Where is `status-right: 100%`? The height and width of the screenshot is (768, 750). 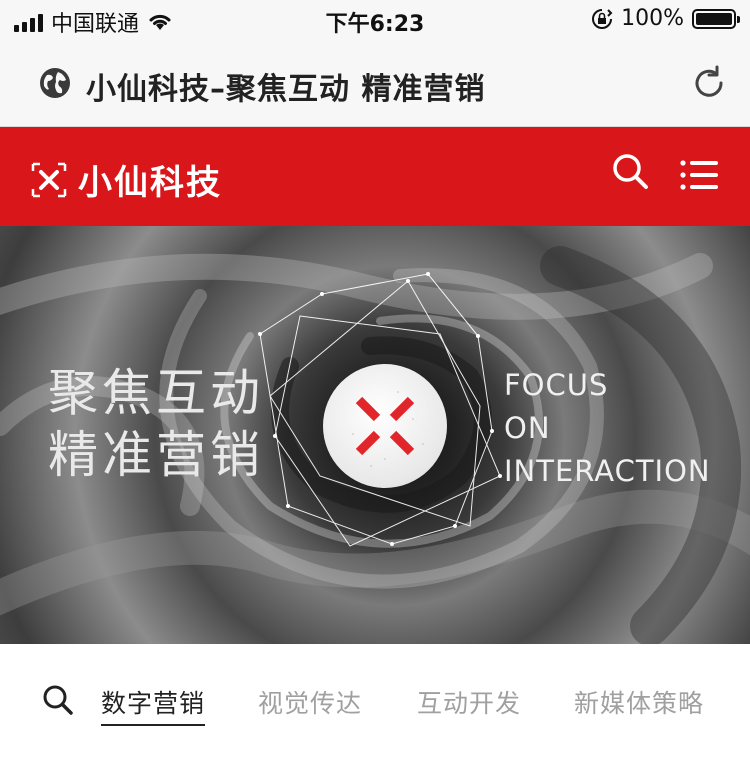 status-right: 100% is located at coordinates (665, 18).